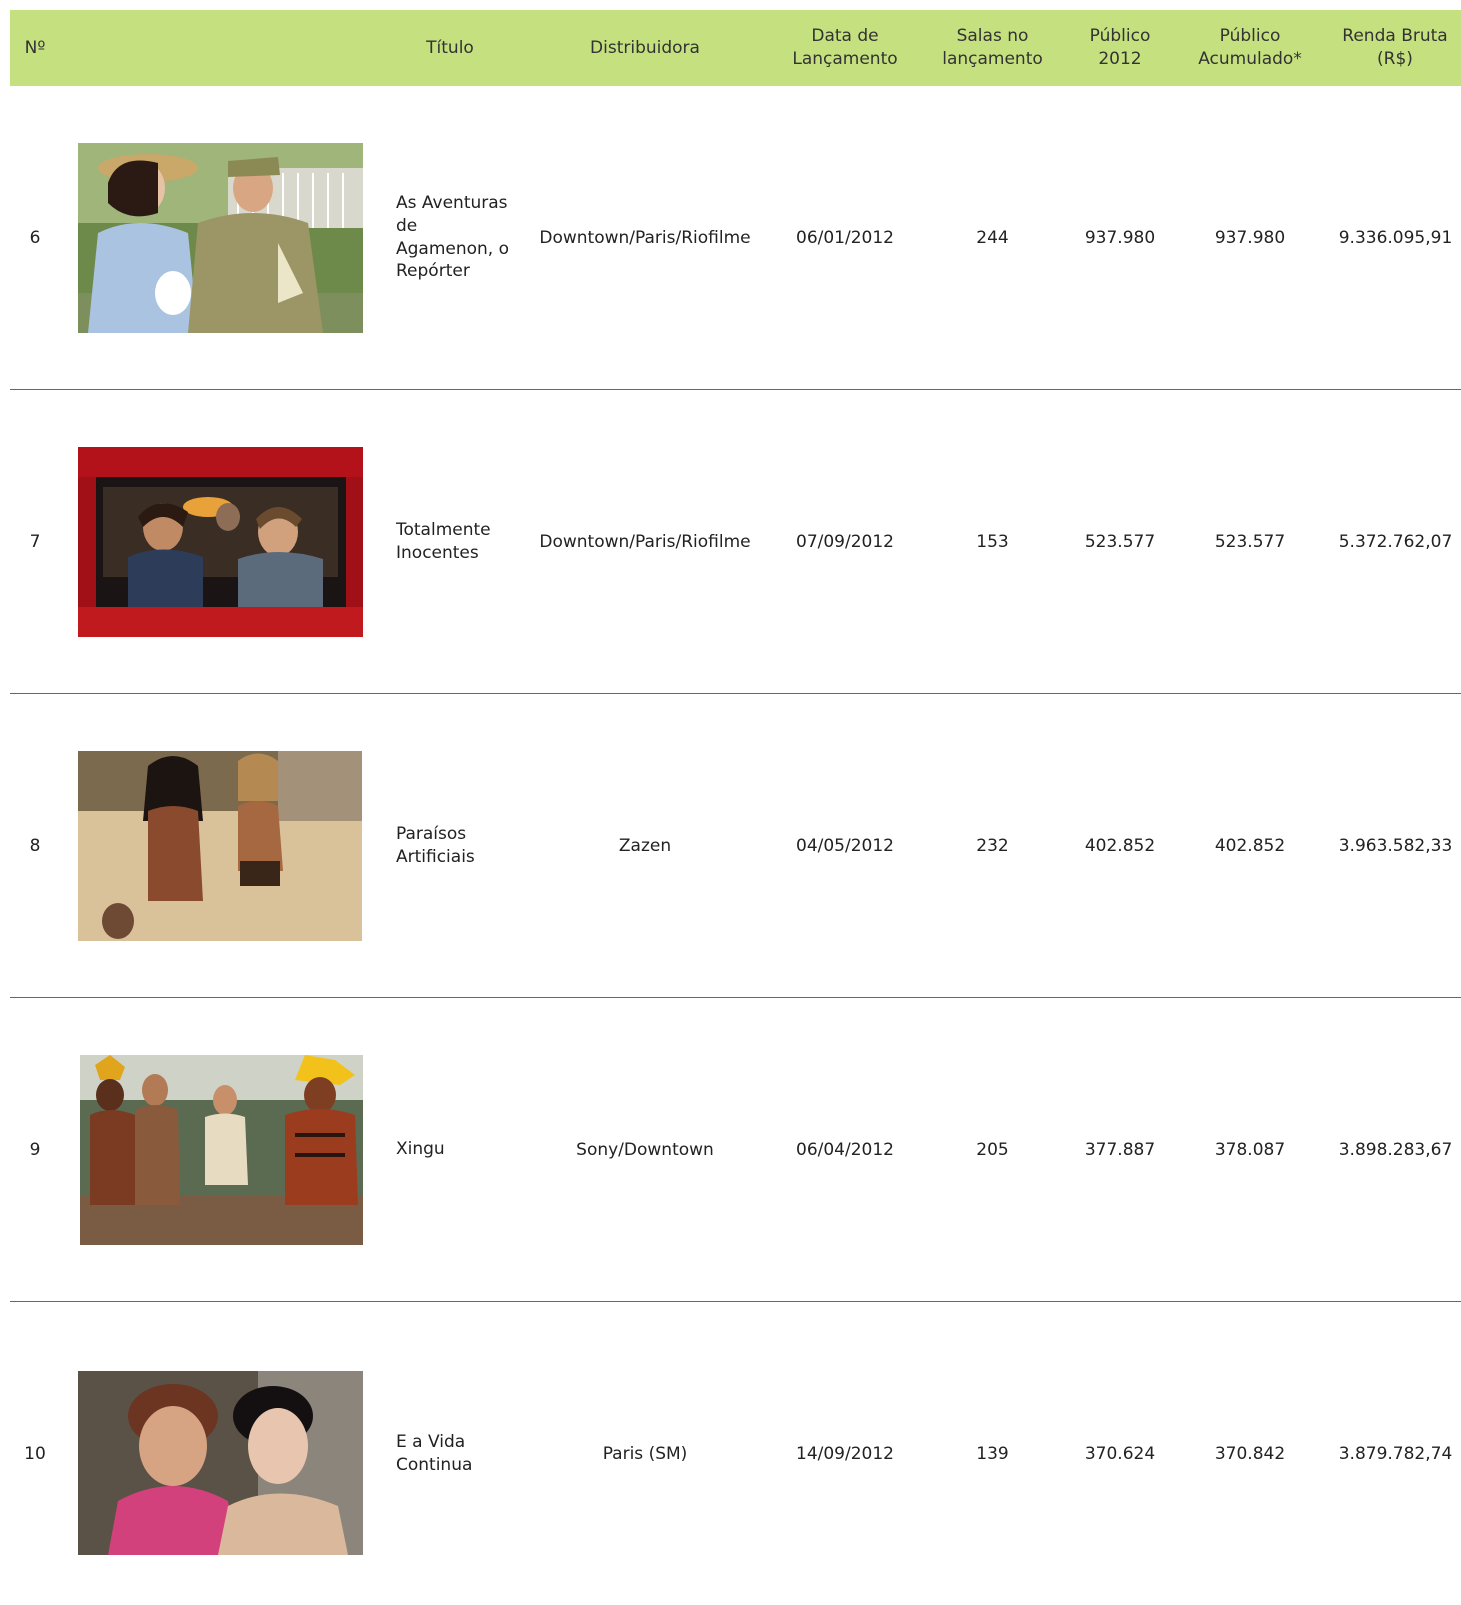  What do you see at coordinates (35, 1149) in the screenshot?
I see `row-num: 9` at bounding box center [35, 1149].